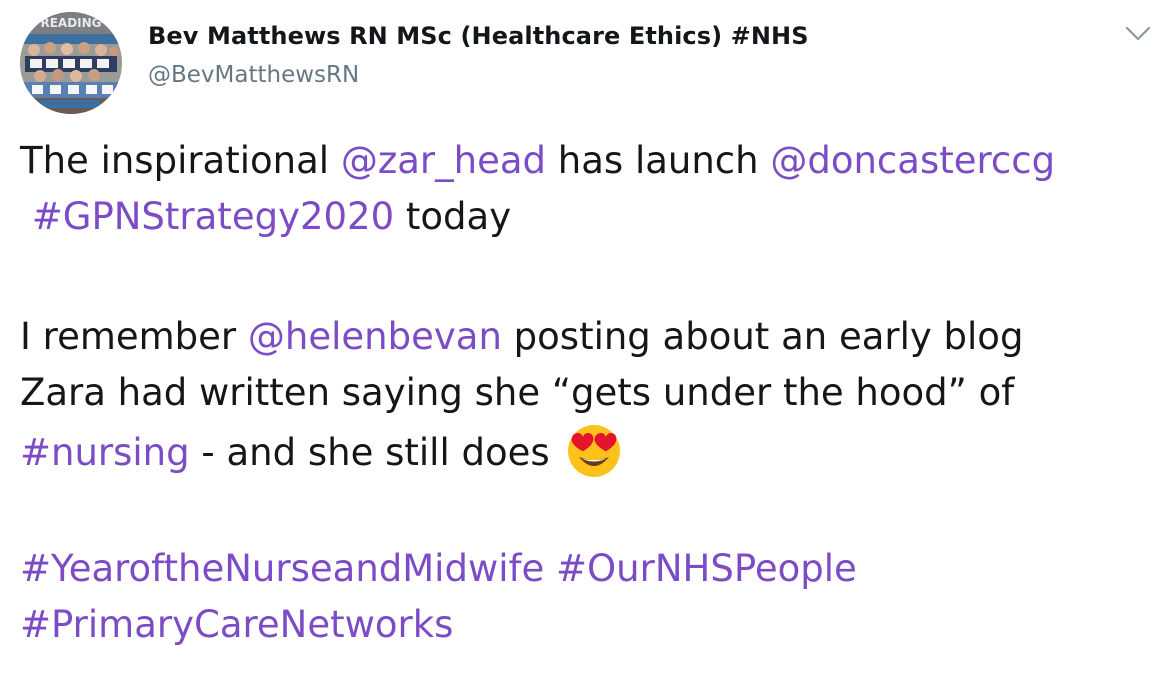  What do you see at coordinates (762, 336) in the screenshot?
I see `text-segment: posting about an early blog` at bounding box center [762, 336].